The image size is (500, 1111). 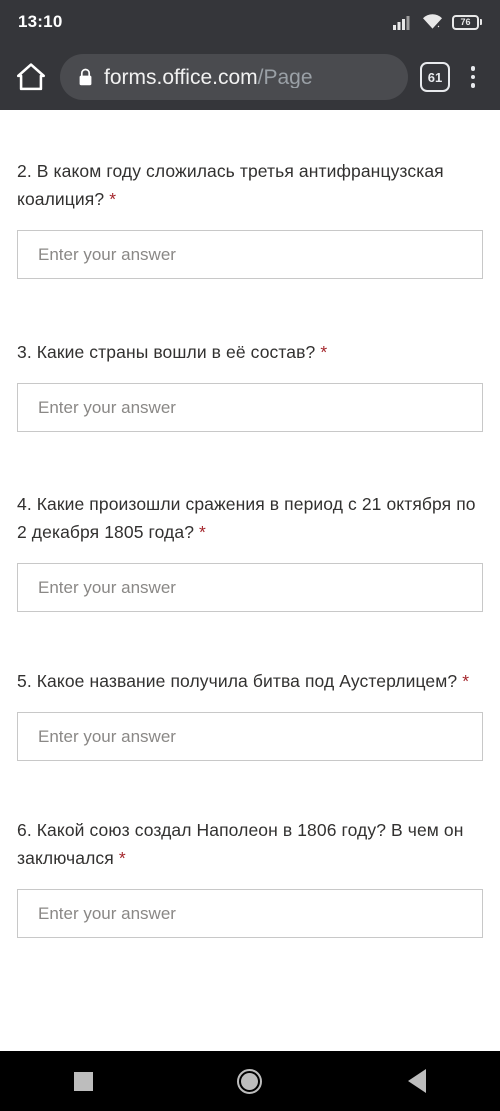 I want to click on battery-level: 76, so click(x=465, y=21).